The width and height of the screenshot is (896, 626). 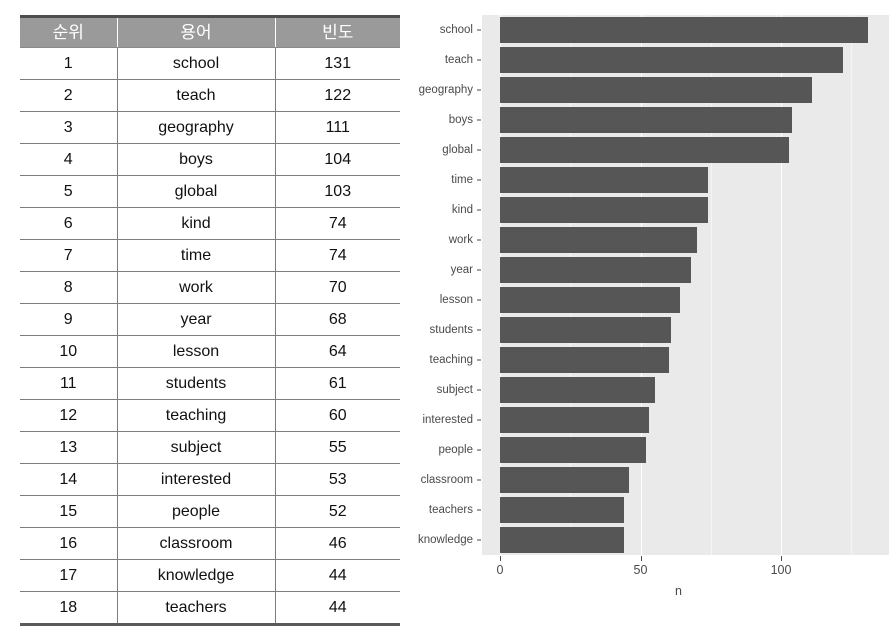 What do you see at coordinates (68, 287) in the screenshot?
I see `table-cell-rank: 8` at bounding box center [68, 287].